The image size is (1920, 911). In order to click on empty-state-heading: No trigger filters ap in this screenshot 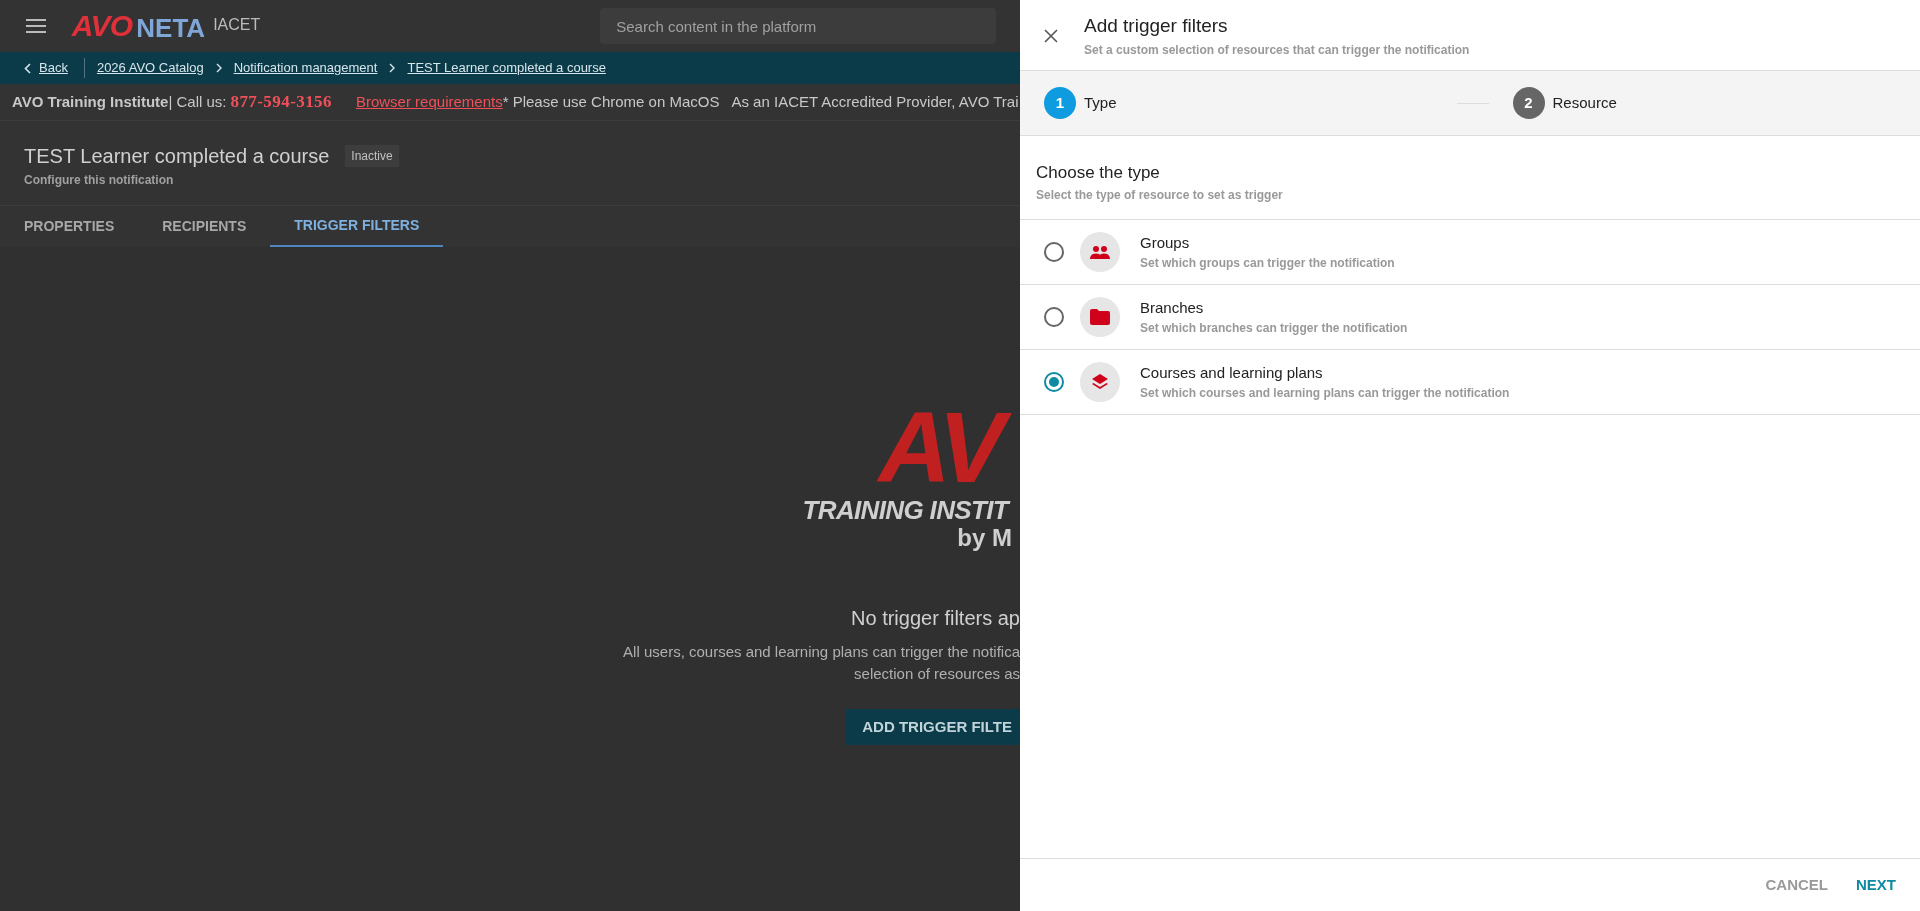, I will do `click(935, 618)`.